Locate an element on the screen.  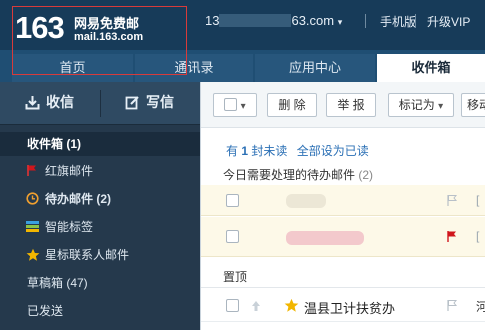
mobile-version-link: 手机版 is located at coordinates (398, 21).